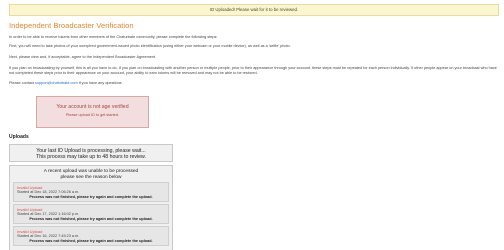 Image resolution: width=504 pixels, height=250 pixels. I want to click on uploads-heading: Uploads, so click(19, 137).